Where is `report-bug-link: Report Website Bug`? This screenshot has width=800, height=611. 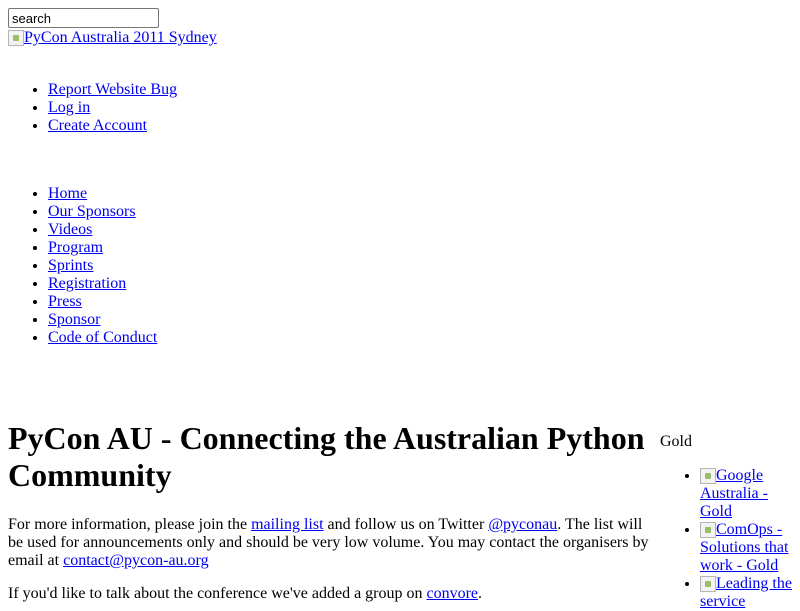 report-bug-link: Report Website Bug is located at coordinates (112, 89).